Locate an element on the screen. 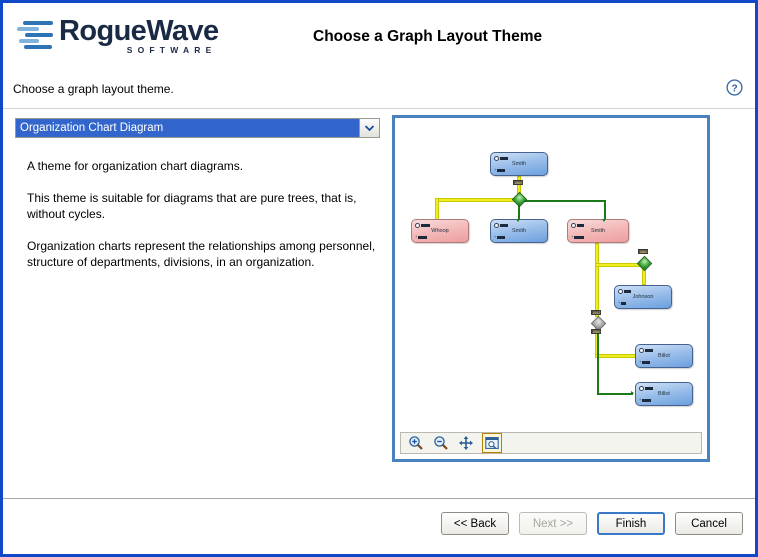 This screenshot has width=758, height=557. page-title: Choose a Graph Layout Theme is located at coordinates (428, 36).